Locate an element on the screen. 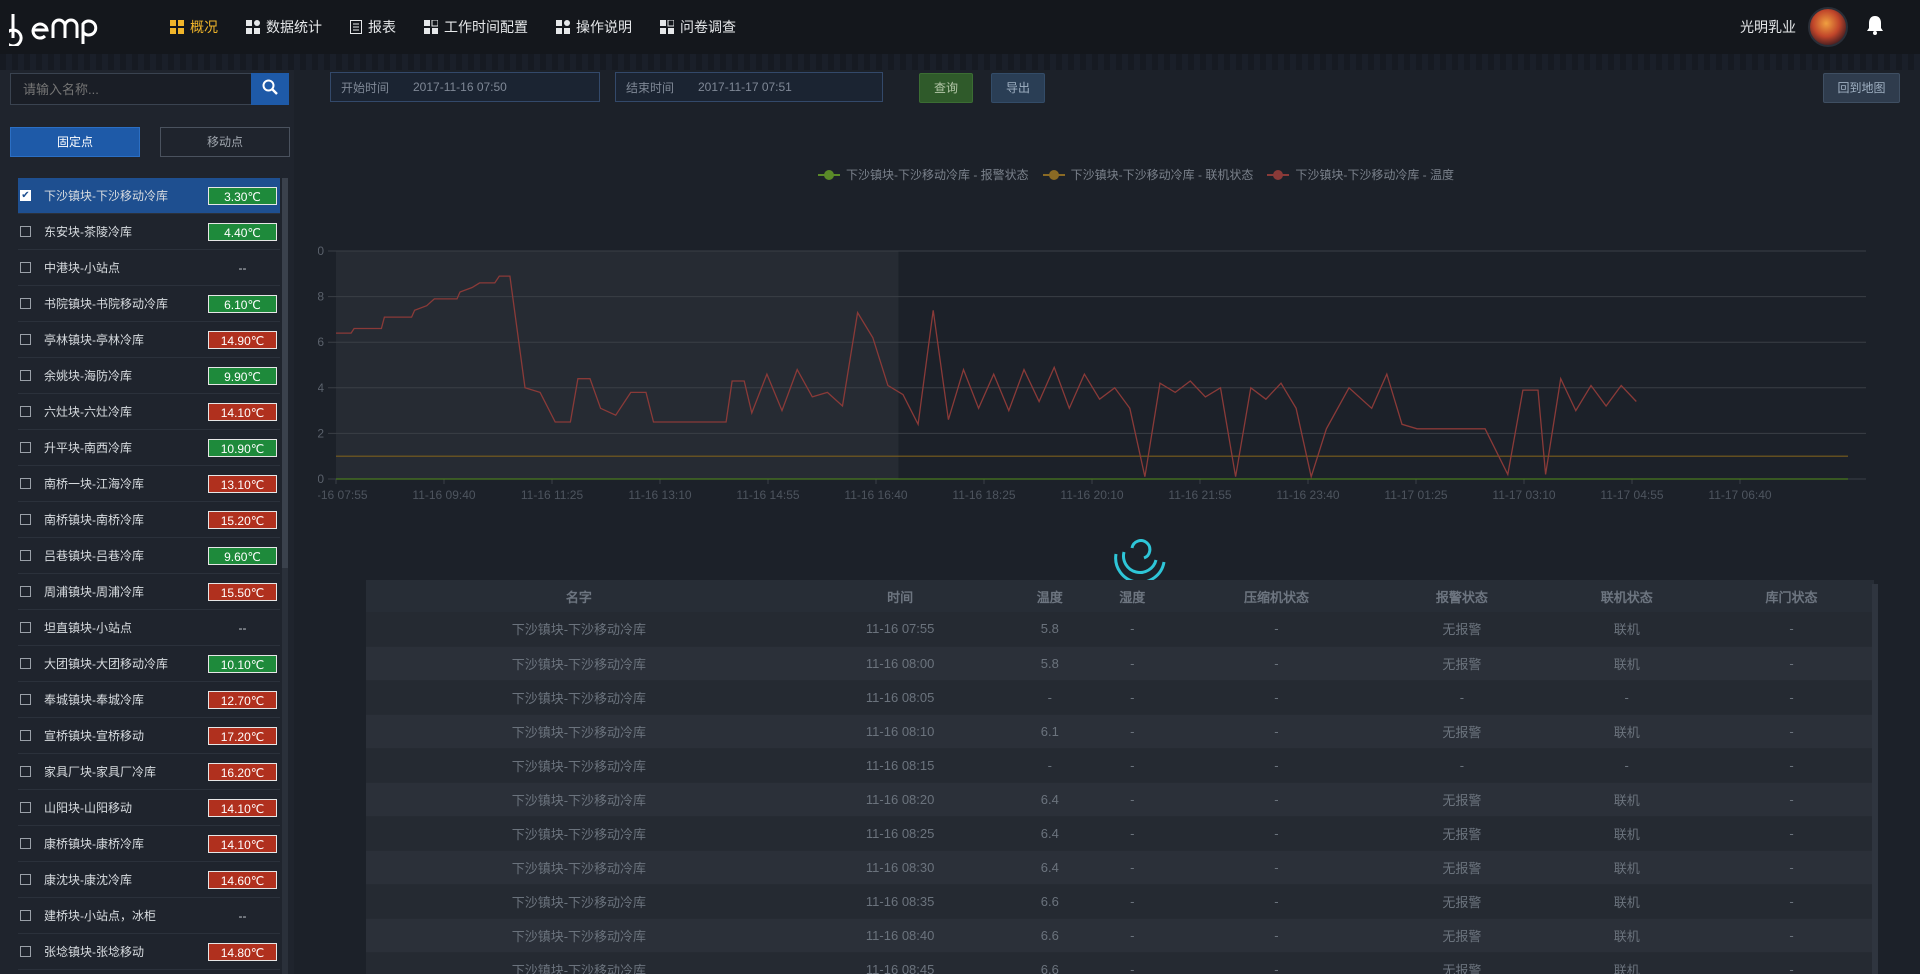  table-row: 下沙镇块-下沙移动冷库 11-16 08:40 6.6- - 无报警 联机 - is located at coordinates (1120, 935).